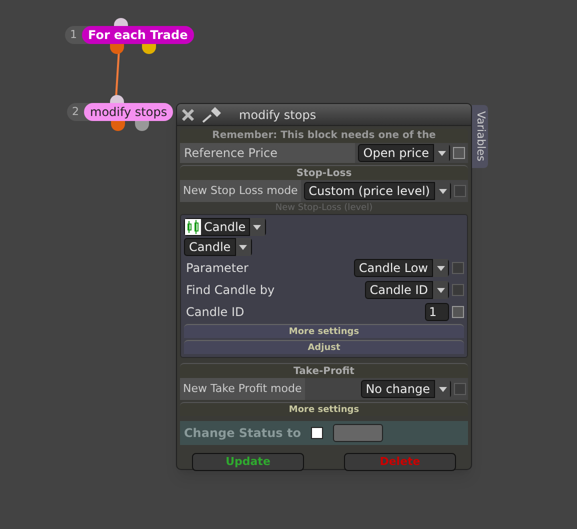  Describe the element at coordinates (75, 112) in the screenshot. I see `node-number: 2` at that location.